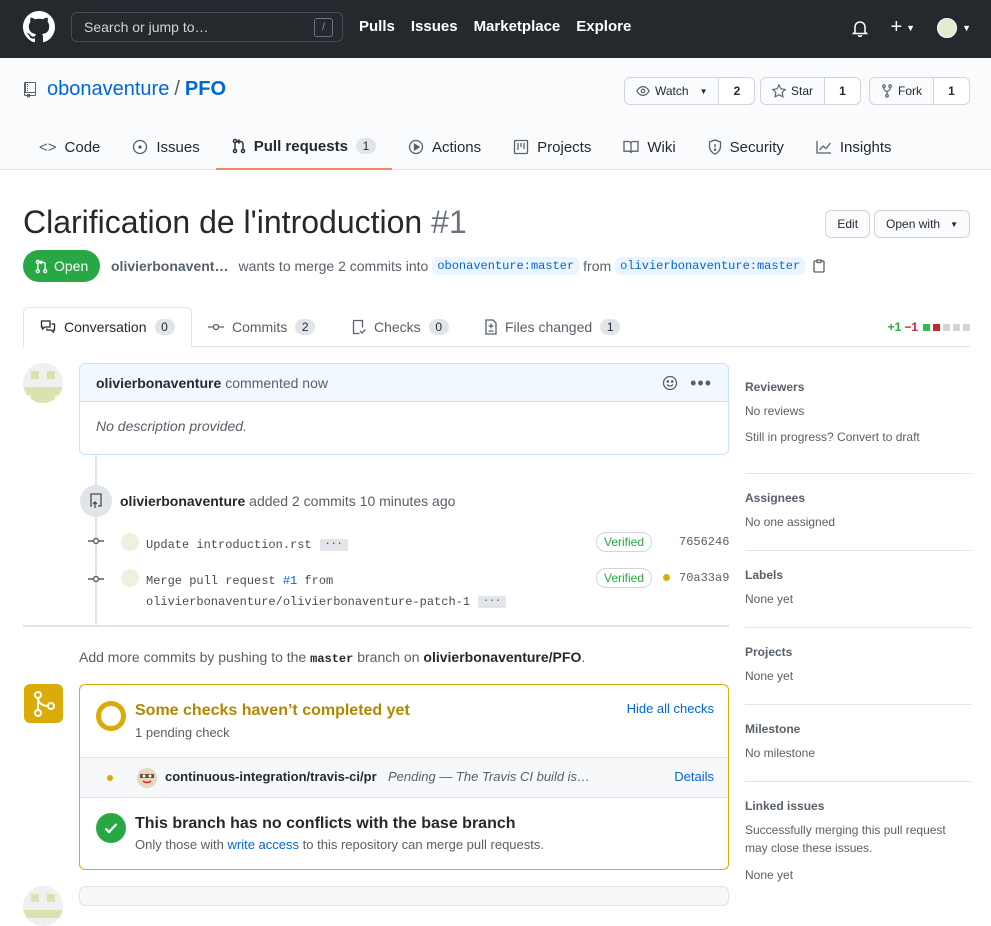 The height and width of the screenshot is (926, 991). Describe the element at coordinates (858, 387) in the screenshot. I see `reviewers-heading: Reviewers` at that location.